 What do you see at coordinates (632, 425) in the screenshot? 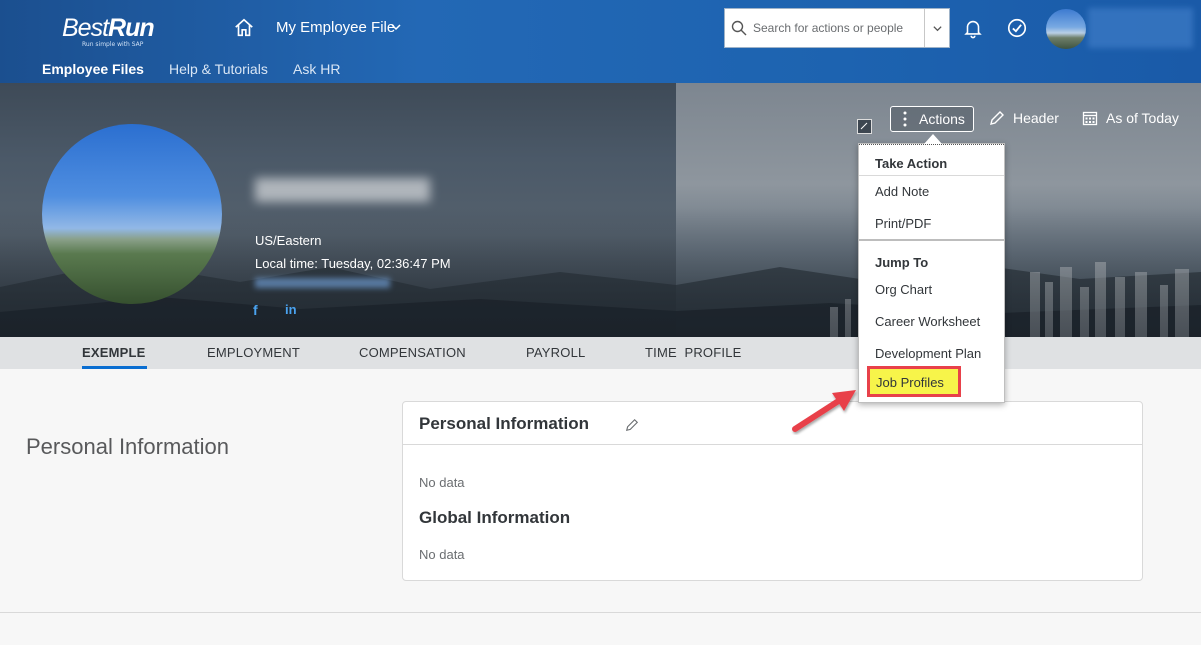
I see `edit-pencil-icon` at bounding box center [632, 425].